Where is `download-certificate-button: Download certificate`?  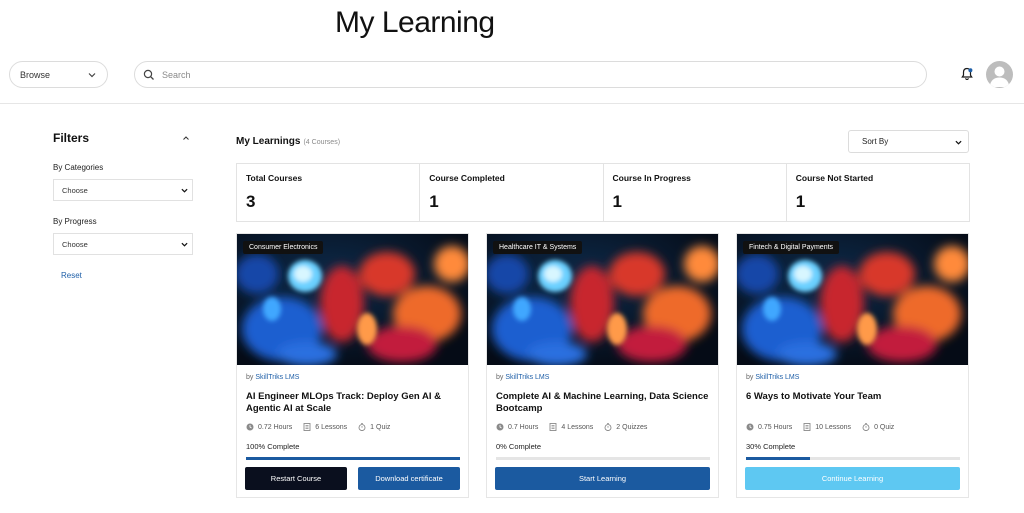 download-certificate-button: Download certificate is located at coordinates (409, 478).